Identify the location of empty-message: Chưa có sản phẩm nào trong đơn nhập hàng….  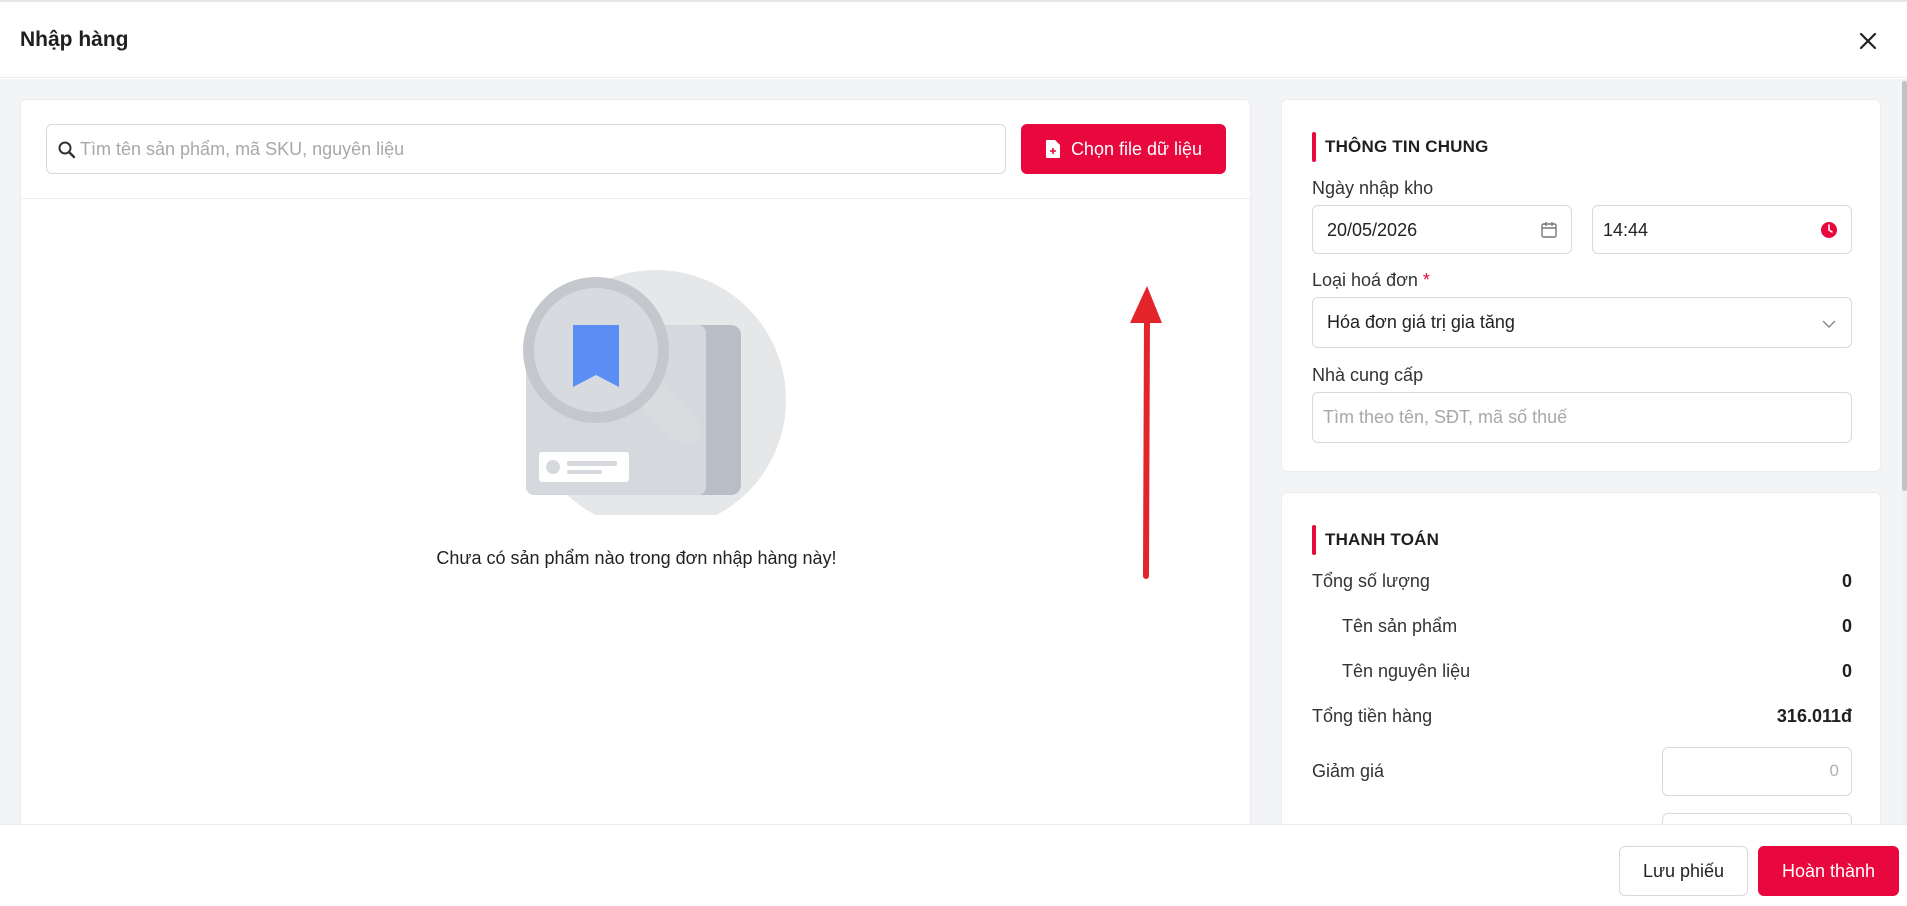
(636, 558).